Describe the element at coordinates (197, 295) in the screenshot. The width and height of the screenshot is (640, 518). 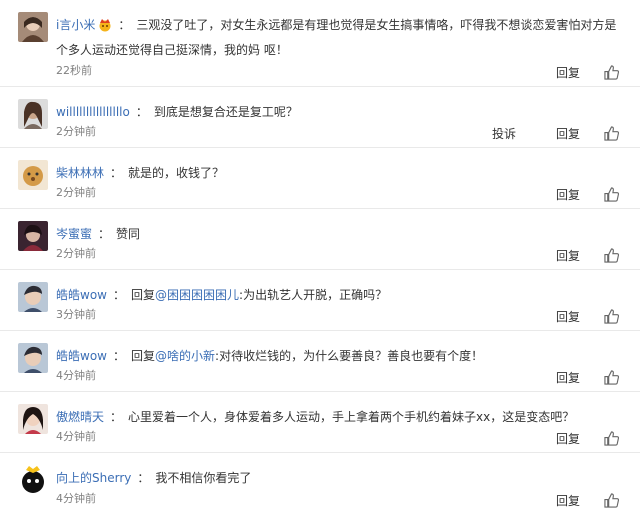
I see `reply-mention: @困困困困困儿` at that location.